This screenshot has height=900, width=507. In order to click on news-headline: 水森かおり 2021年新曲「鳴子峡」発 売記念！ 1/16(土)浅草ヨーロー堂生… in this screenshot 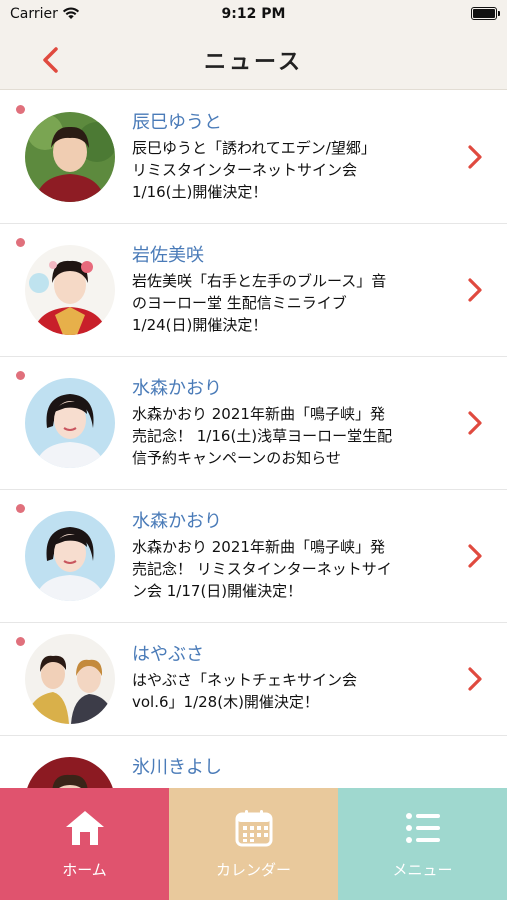, I will do `click(293, 436)`.